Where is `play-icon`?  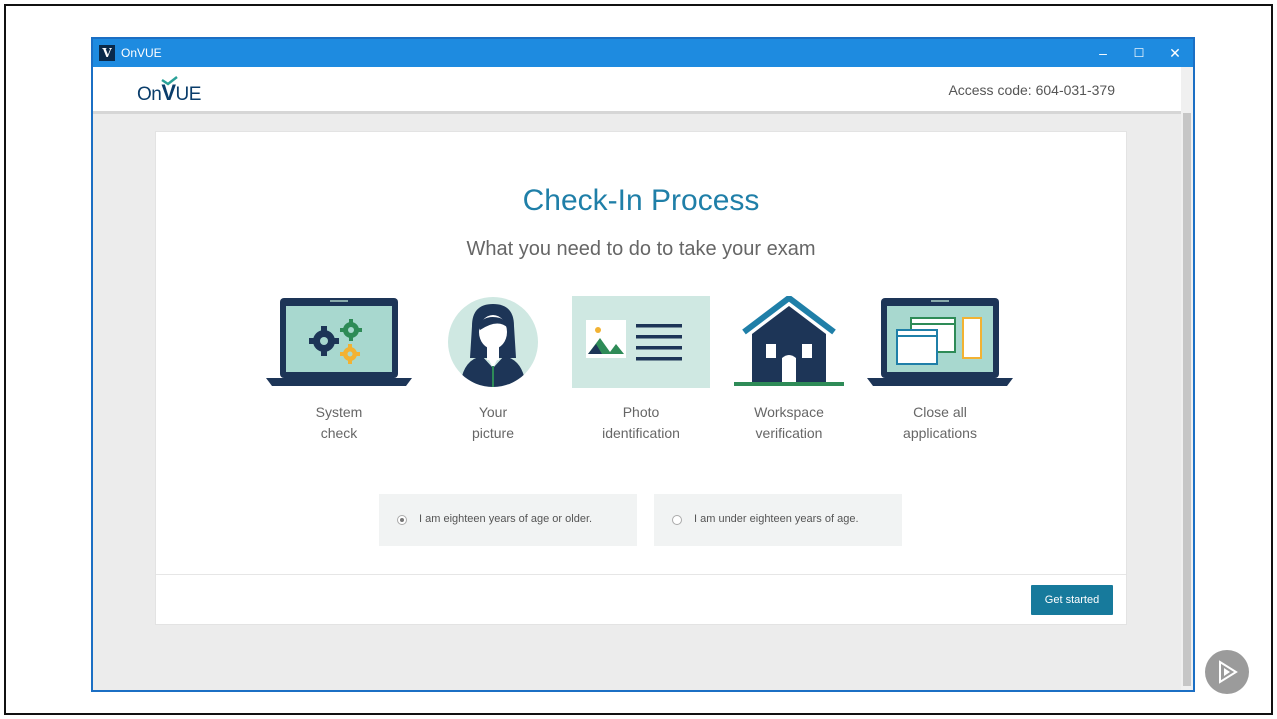 play-icon is located at coordinates (1227, 672).